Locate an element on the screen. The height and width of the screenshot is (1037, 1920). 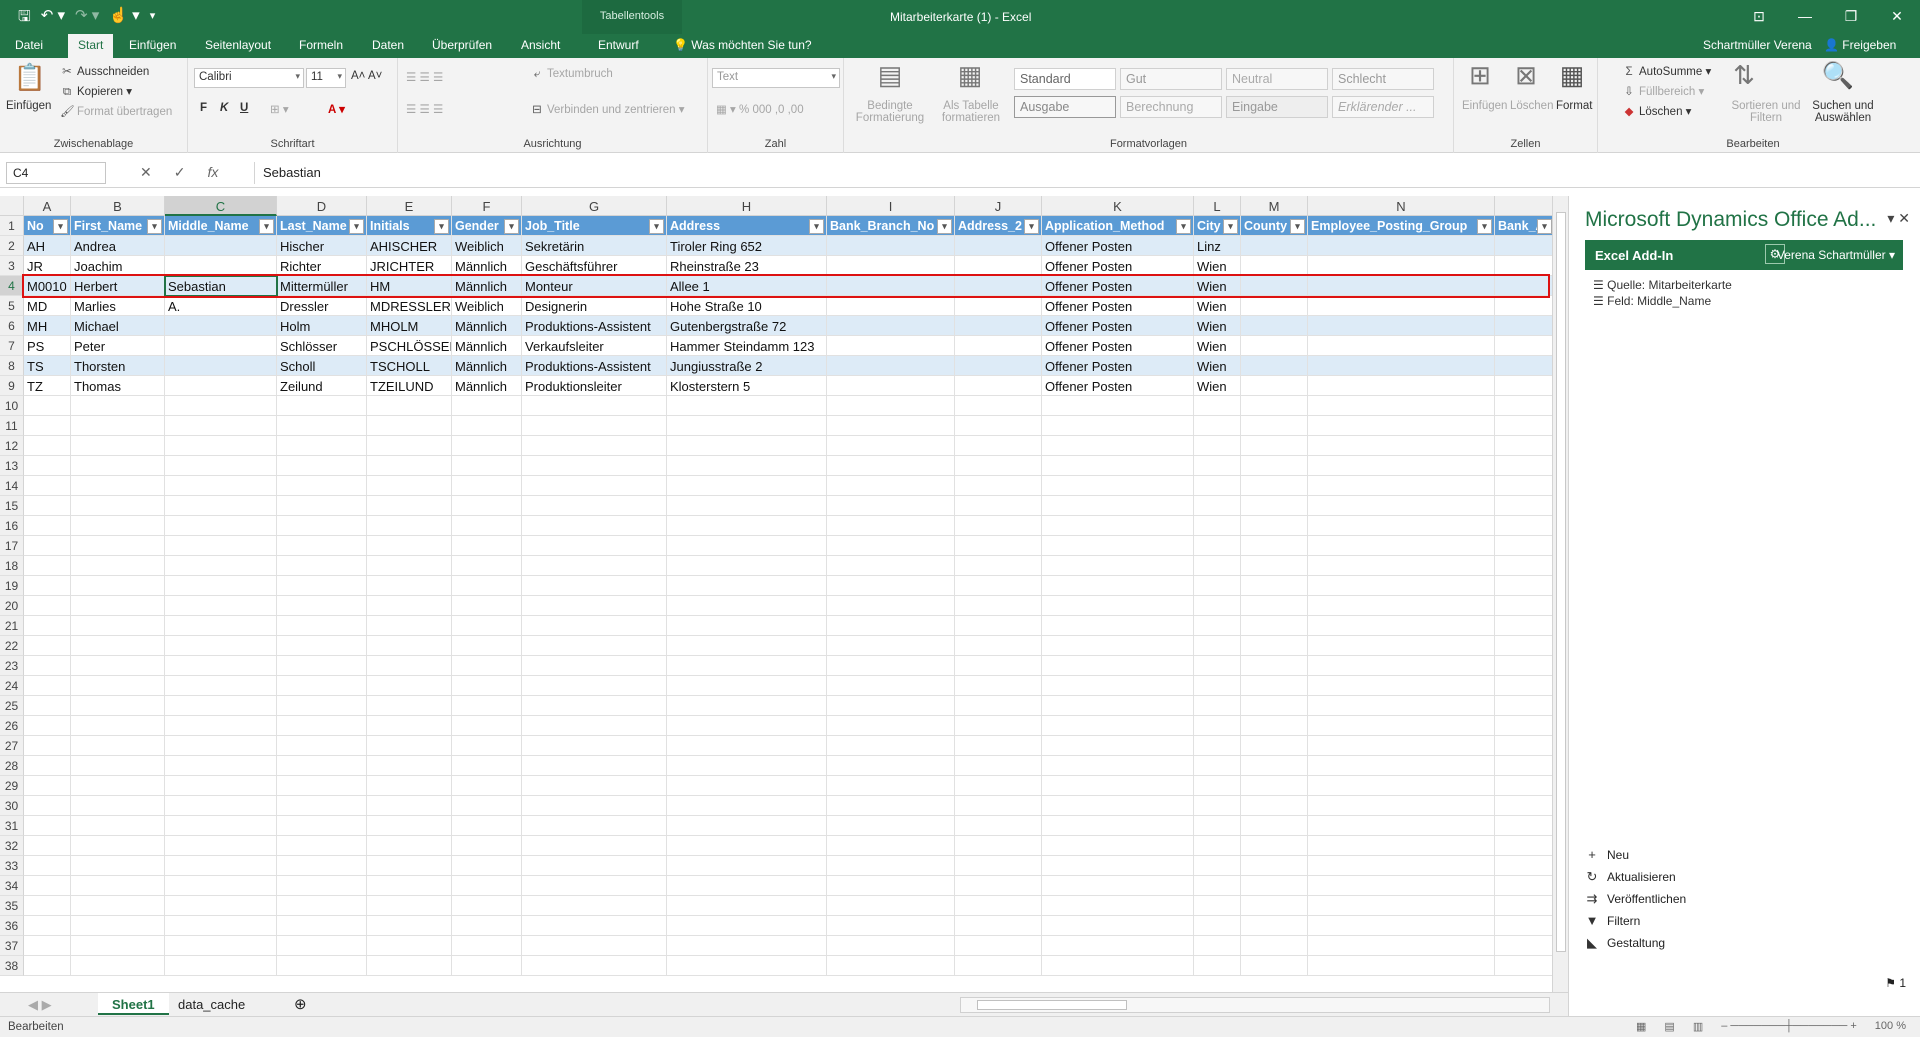
row-header: 3 is located at coordinates (12, 266).